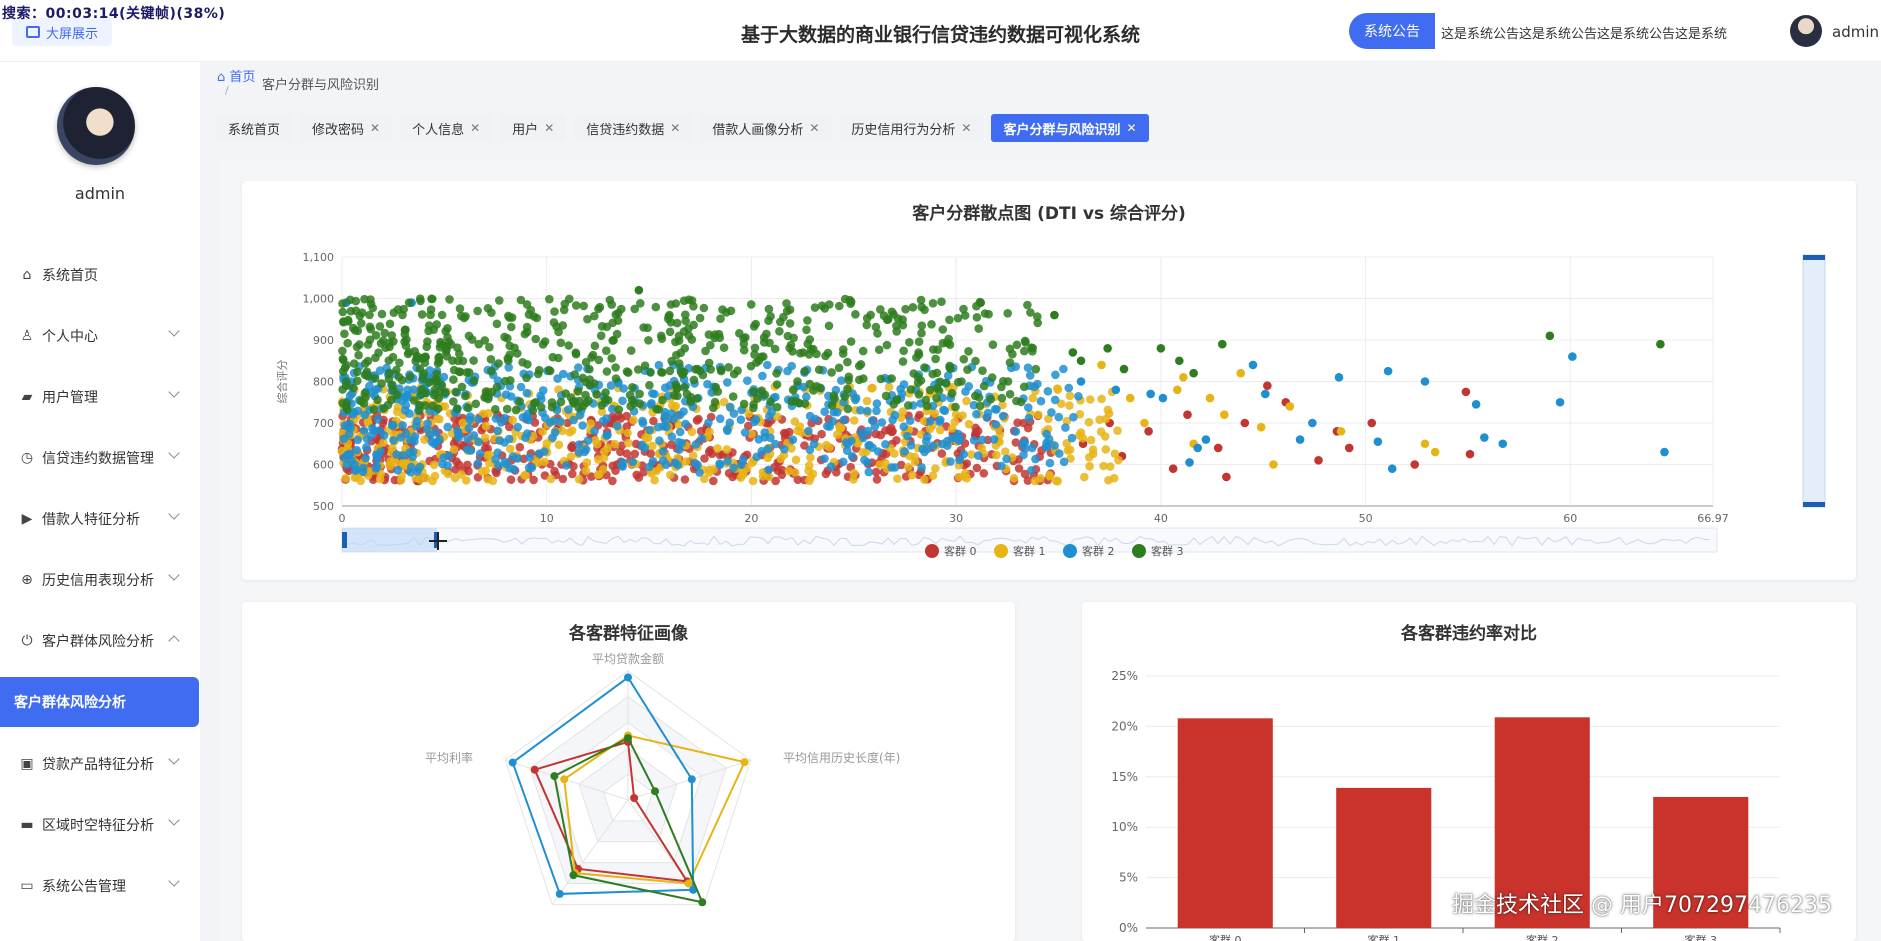 The height and width of the screenshot is (941, 1881). I want to click on sidebar-item-3: ◷ 信贷违约数据管理, so click(100, 457).